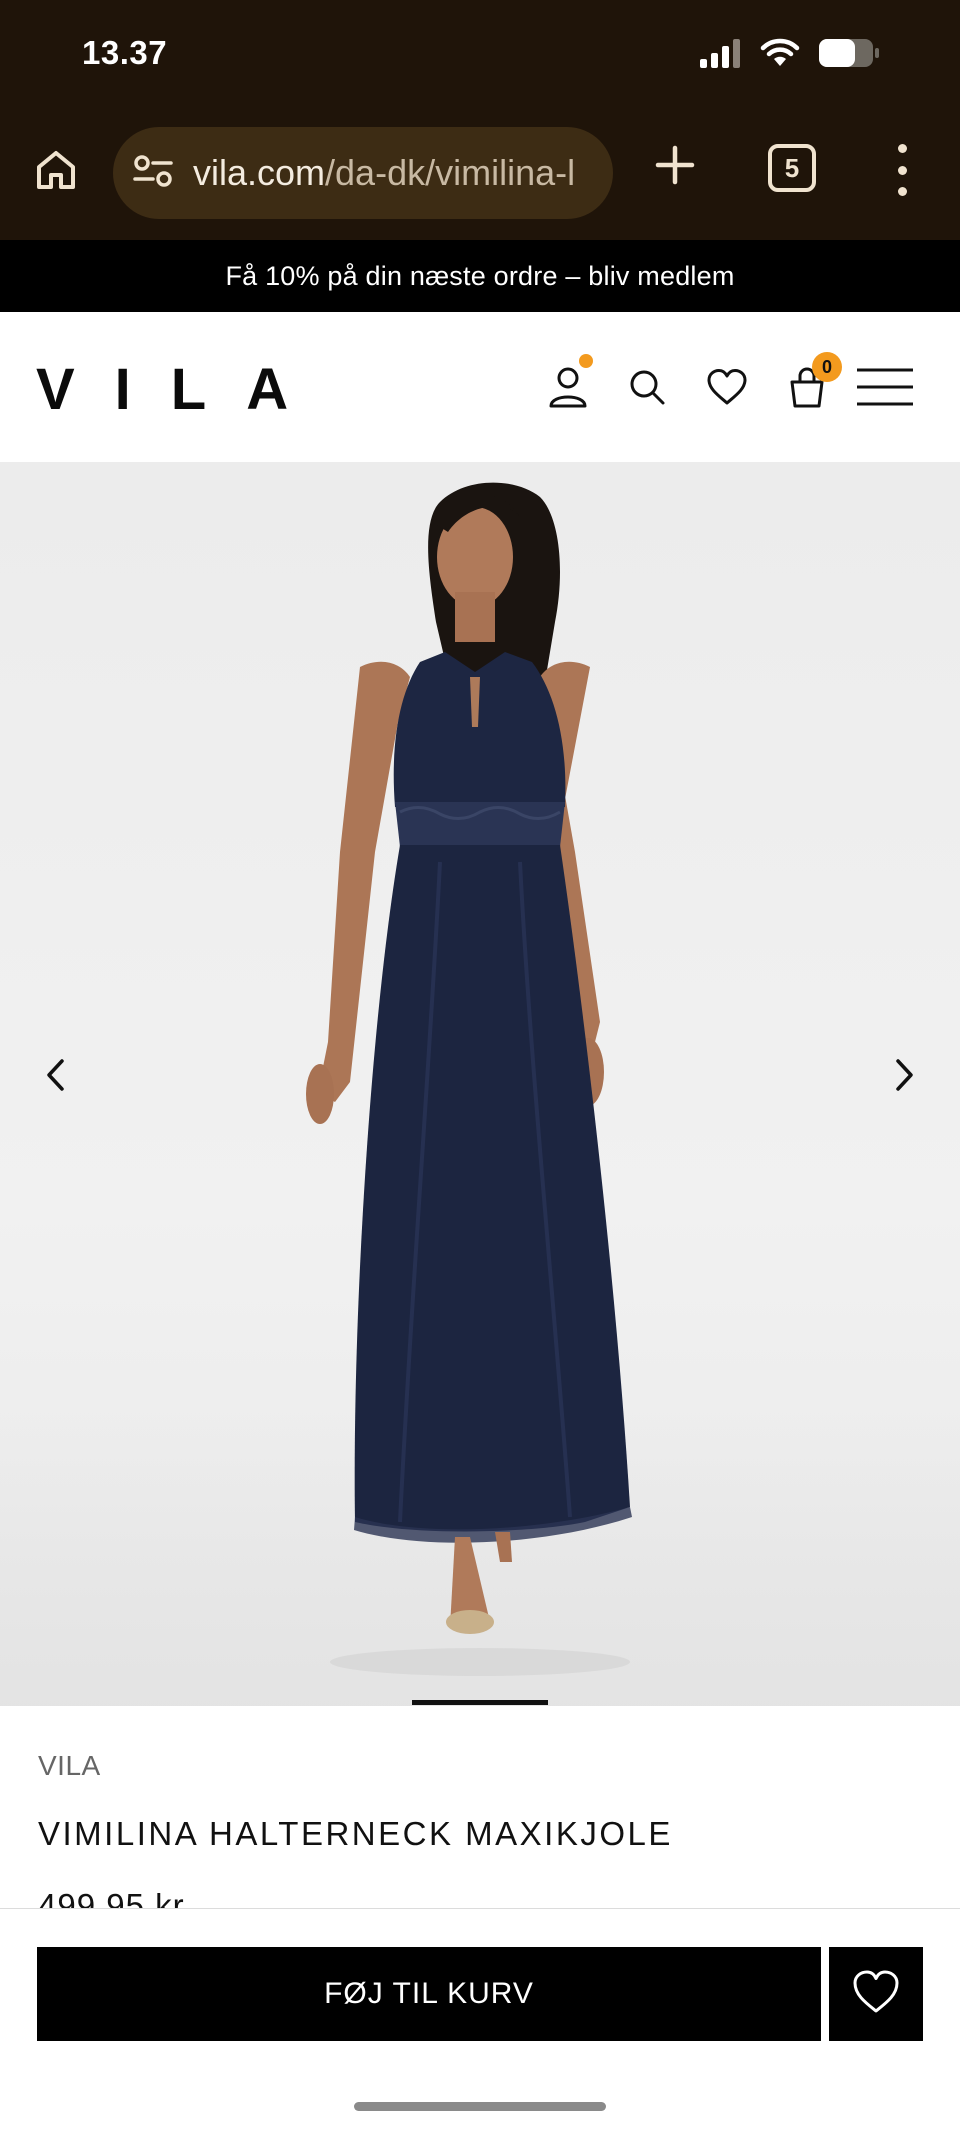 This screenshot has width=960, height=2133. Describe the element at coordinates (480, 2106) in the screenshot. I see `home-indicator` at that location.